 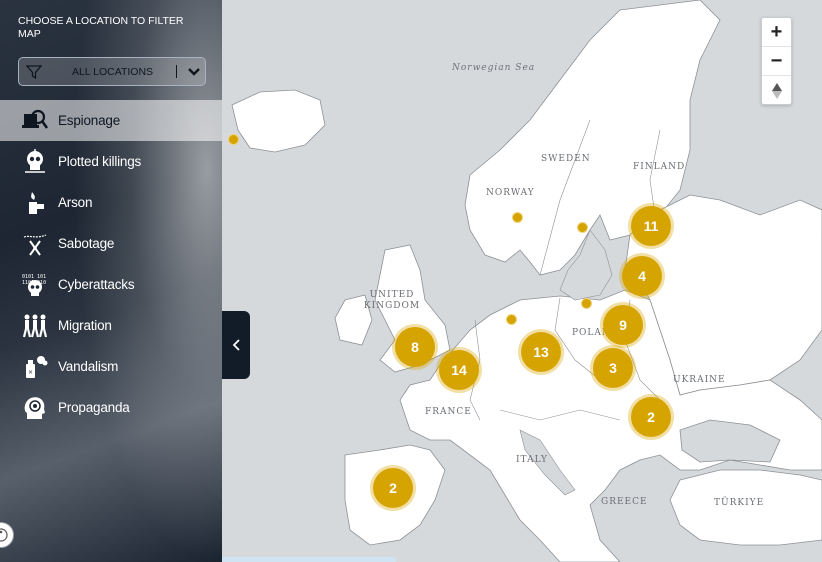 What do you see at coordinates (111, 202) in the screenshot?
I see `category-arson: Arson` at bounding box center [111, 202].